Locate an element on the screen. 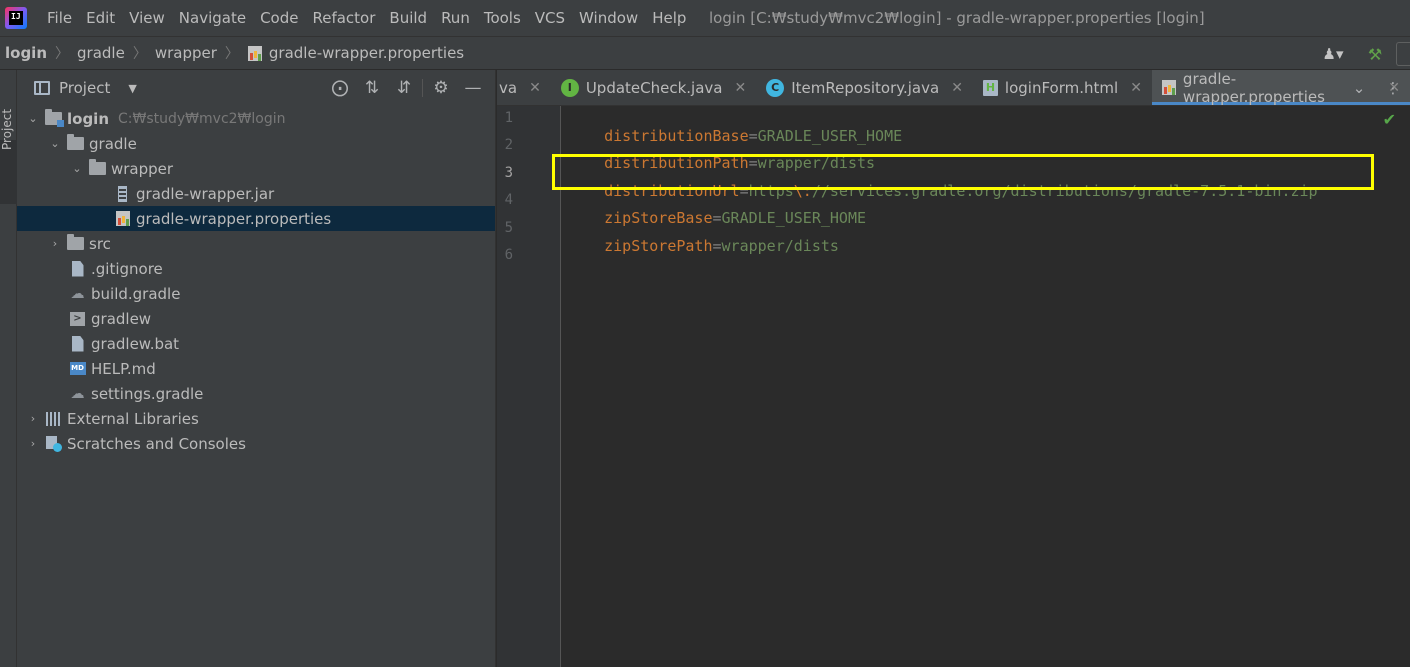 The height and width of the screenshot is (667, 1410). libraries-icon is located at coordinates (53, 419).